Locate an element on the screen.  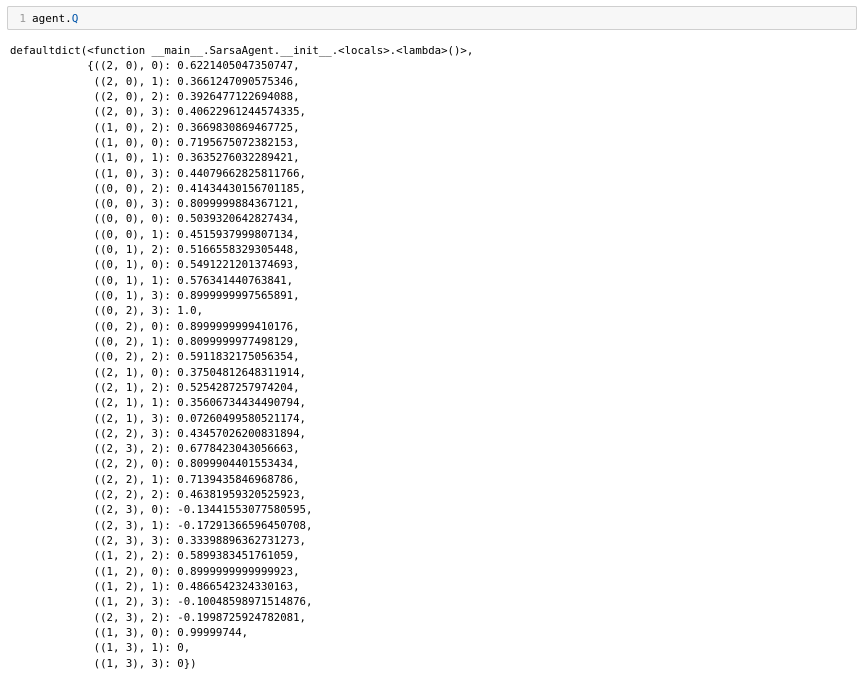
output-entry-line: ((2, 3), 2): -0.1998725924782081, is located at coordinates (158, 617).